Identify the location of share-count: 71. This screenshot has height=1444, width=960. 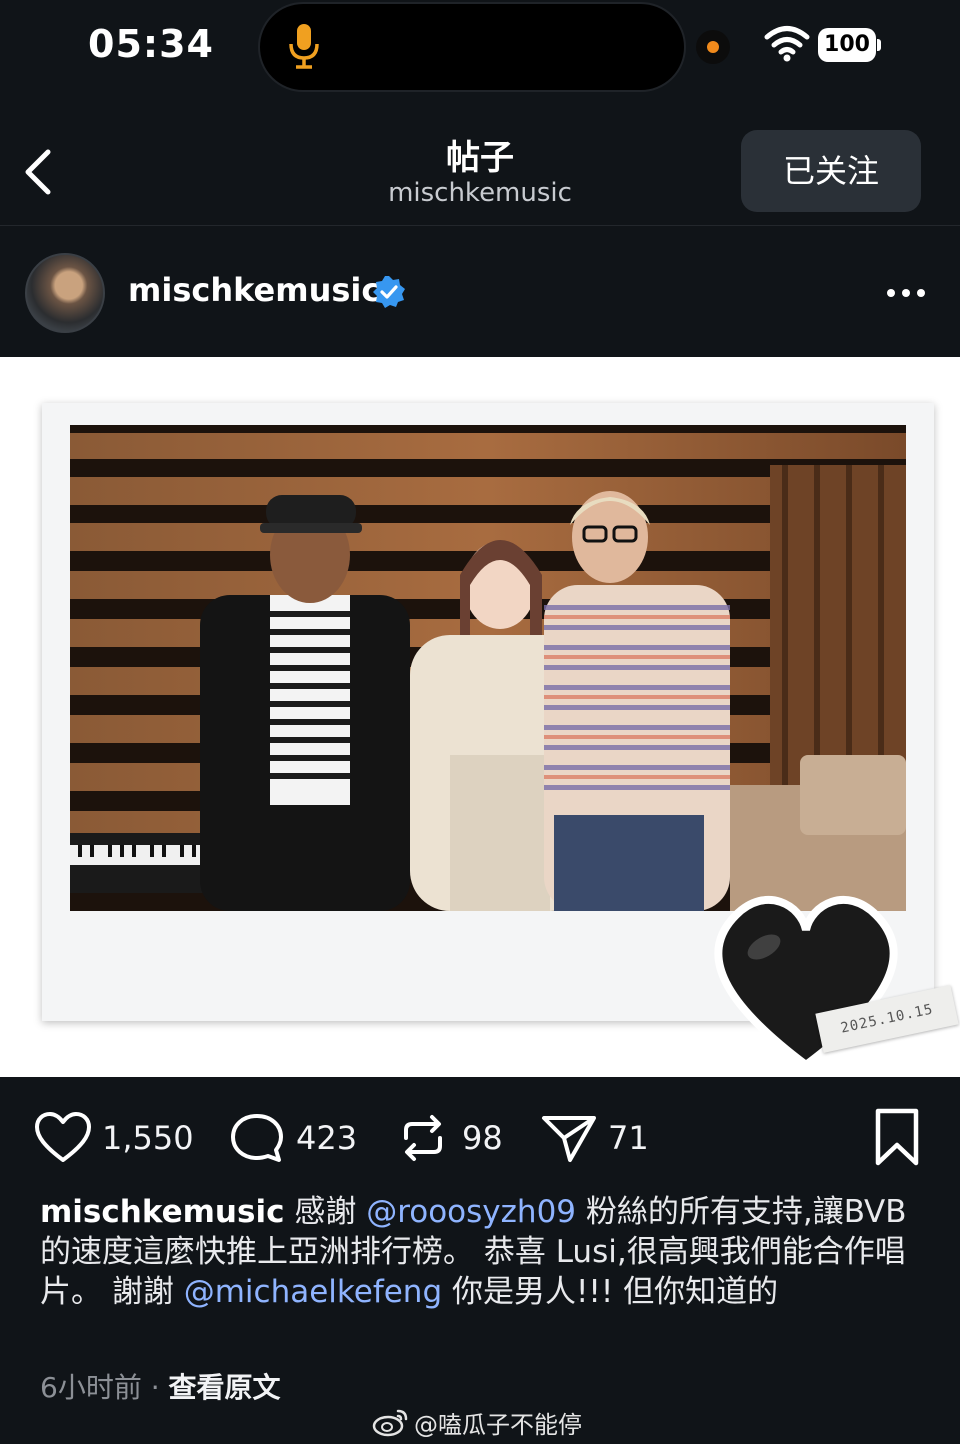
(628, 1138).